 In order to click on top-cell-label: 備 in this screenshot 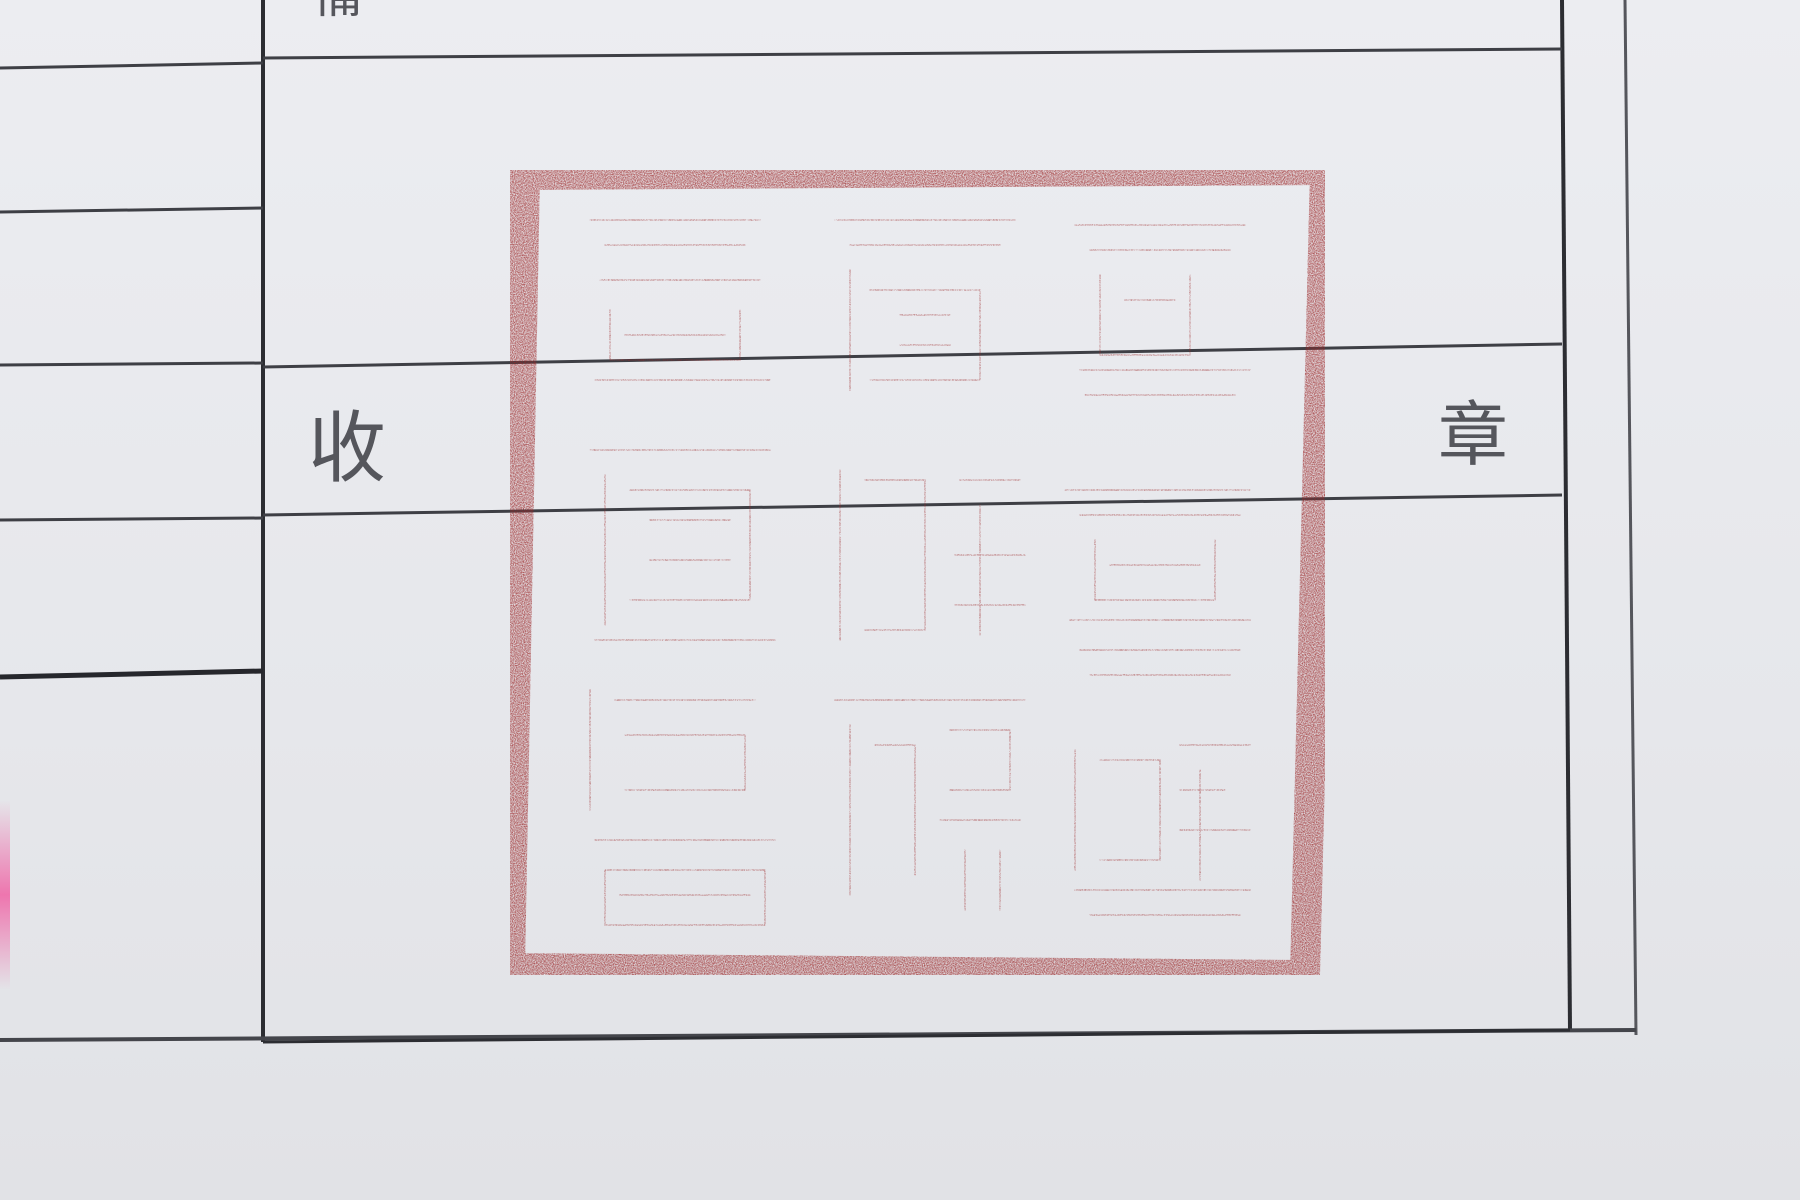, I will do `click(338, 10)`.